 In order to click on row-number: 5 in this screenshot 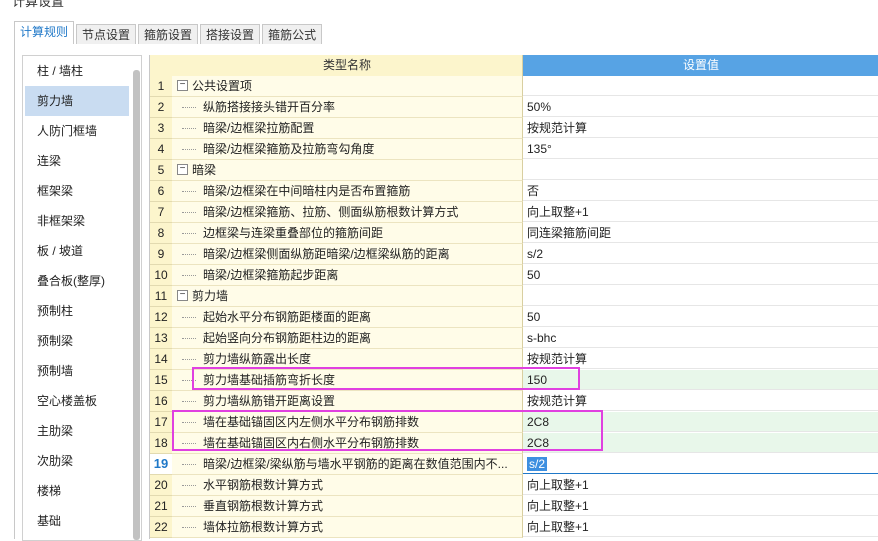, I will do `click(161, 170)`.